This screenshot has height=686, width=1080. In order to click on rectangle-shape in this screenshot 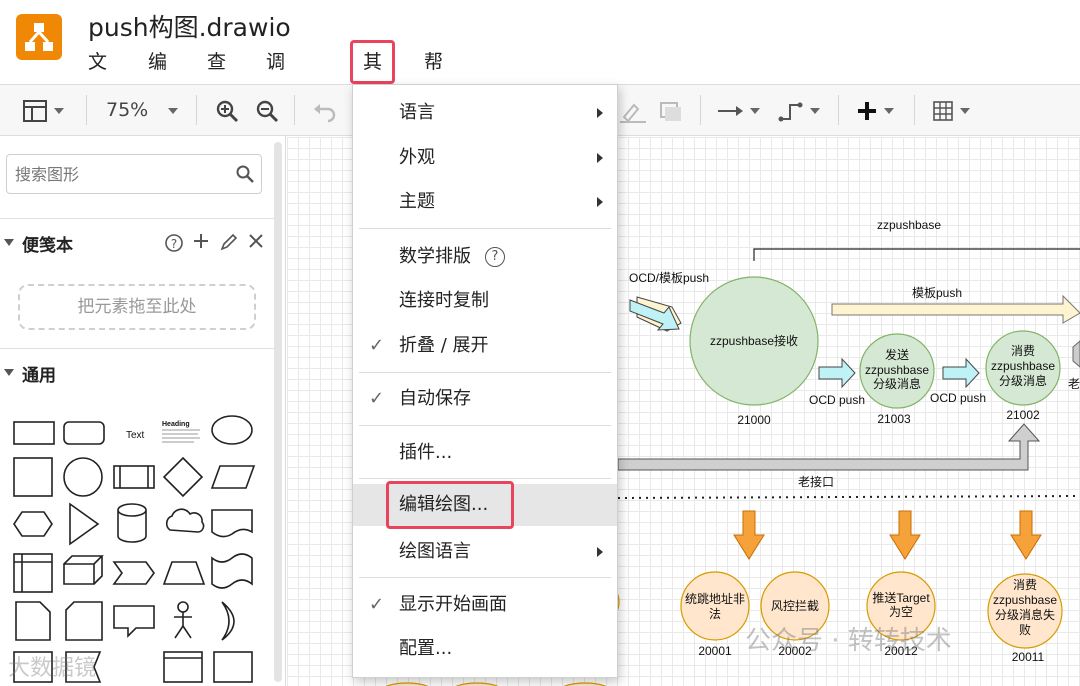, I will do `click(34, 433)`.